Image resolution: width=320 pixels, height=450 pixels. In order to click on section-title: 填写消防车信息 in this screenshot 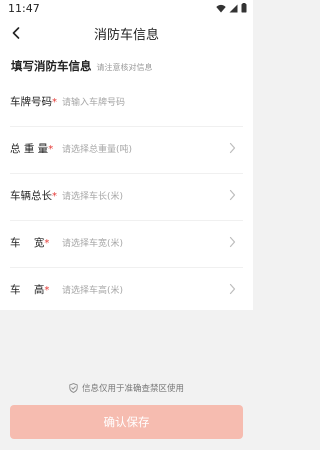, I will do `click(51, 66)`.